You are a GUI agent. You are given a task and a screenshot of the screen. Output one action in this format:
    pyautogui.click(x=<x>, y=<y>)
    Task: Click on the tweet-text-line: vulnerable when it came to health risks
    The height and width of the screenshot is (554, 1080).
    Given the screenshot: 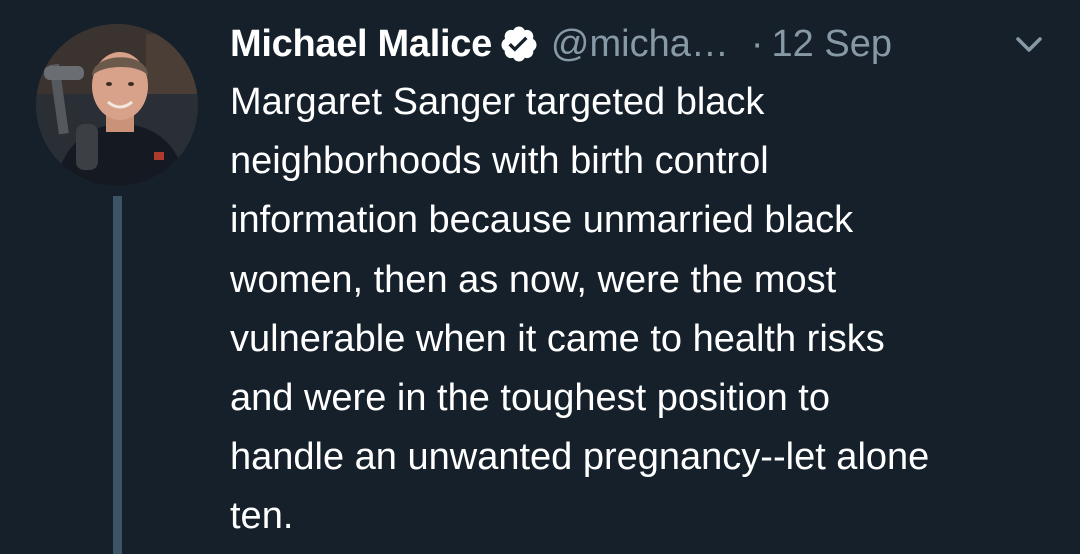 What is the action you would take?
    pyautogui.click(x=557, y=338)
    